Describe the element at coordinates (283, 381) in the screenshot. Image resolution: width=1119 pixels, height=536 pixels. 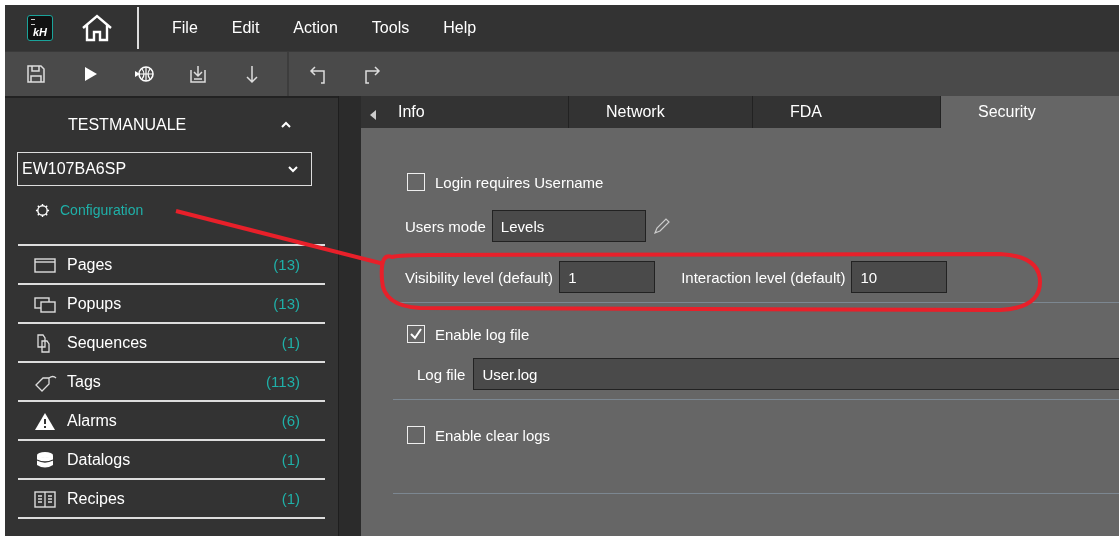
I see `item-count: (113)` at that location.